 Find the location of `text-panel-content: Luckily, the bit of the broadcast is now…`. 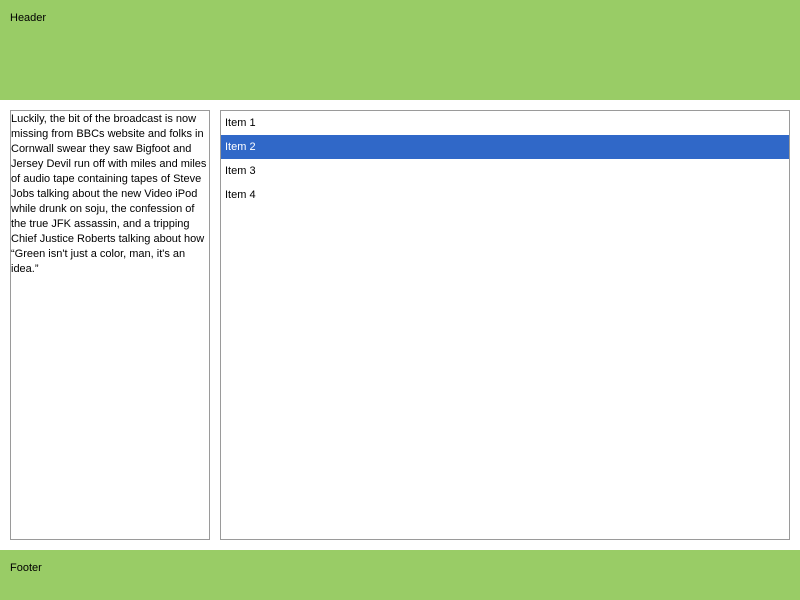

text-panel-content: Luckily, the bit of the broadcast is now… is located at coordinates (109, 194).